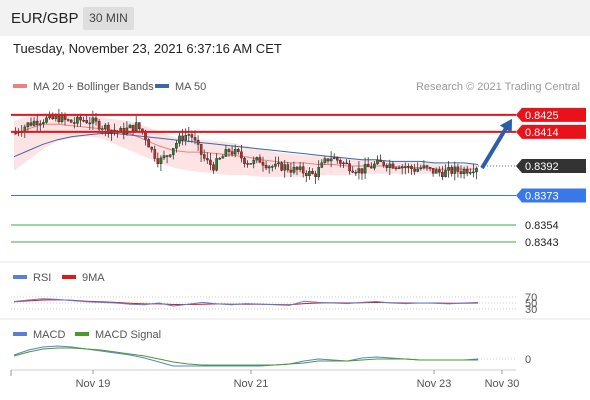 The height and width of the screenshot is (400, 590). Describe the element at coordinates (82, 334) in the screenshot. I see `macd-signal-legend-swatch` at that location.